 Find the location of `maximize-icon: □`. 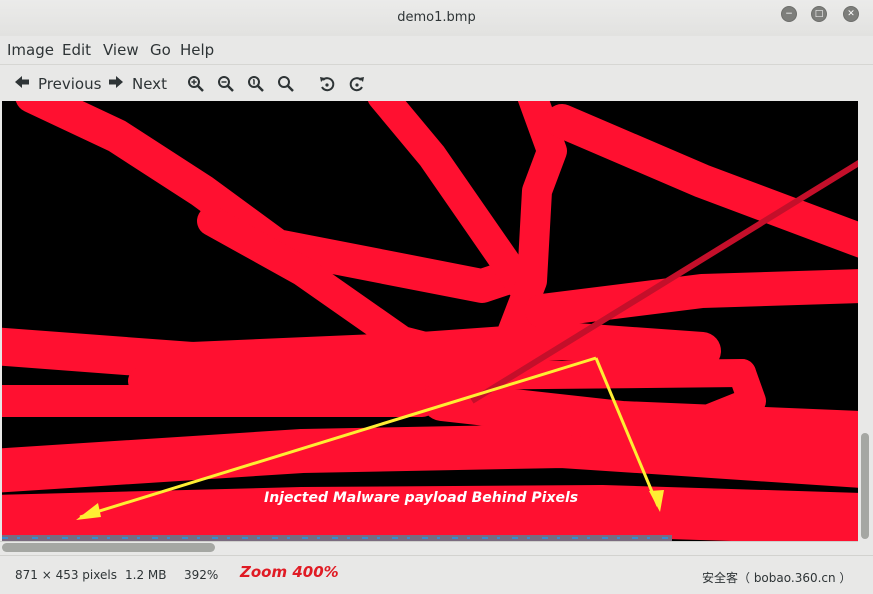

maximize-icon: □ is located at coordinates (819, 14).